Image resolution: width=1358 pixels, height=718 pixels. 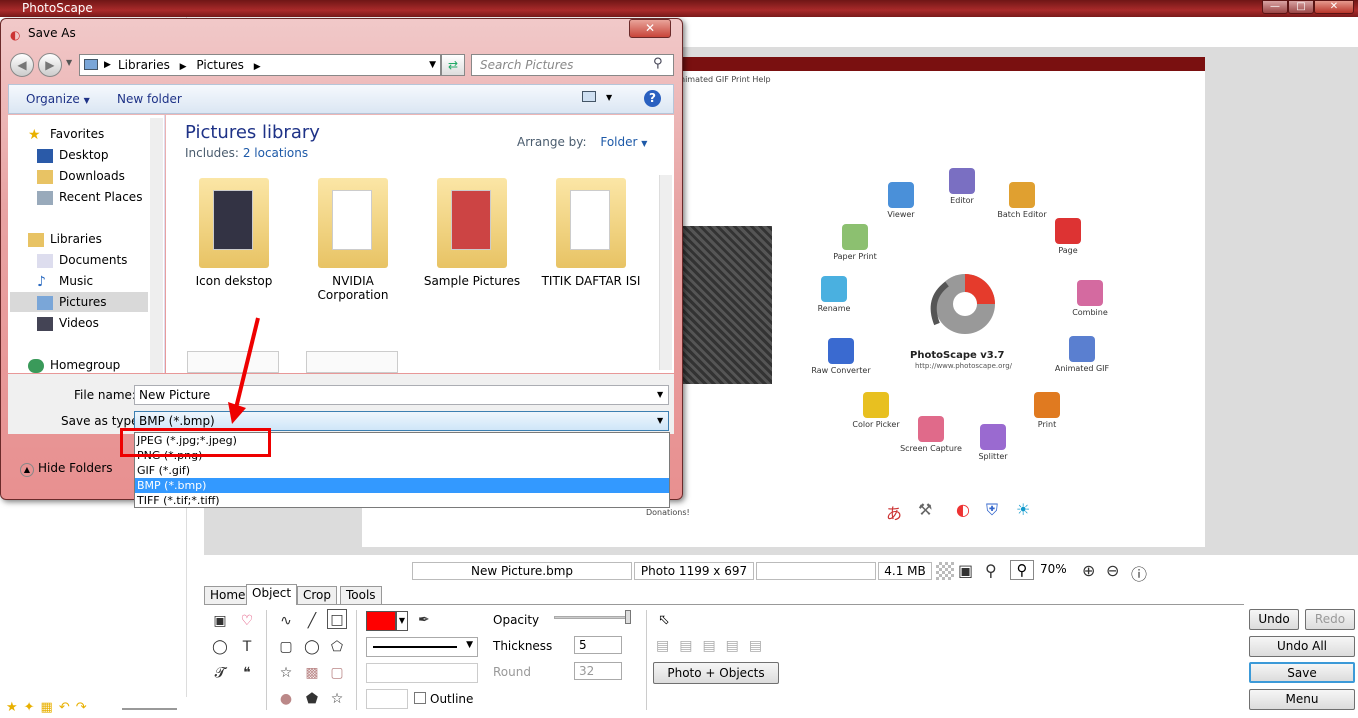 I want to click on dialog-close-button: ✕, so click(x=650, y=28).